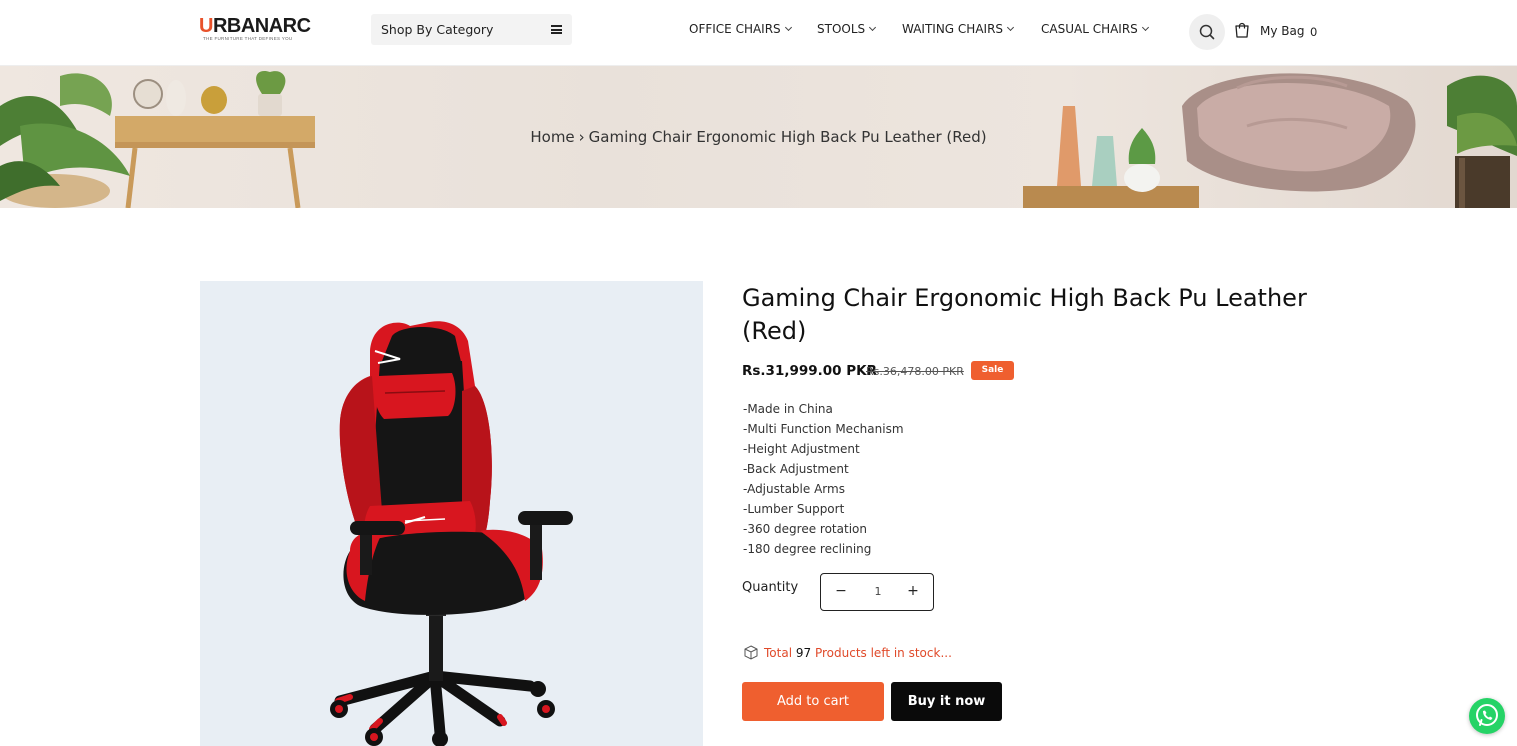 Image resolution: width=1517 pixels, height=746 pixels. I want to click on whatsapp-chat-button, so click(1487, 716).